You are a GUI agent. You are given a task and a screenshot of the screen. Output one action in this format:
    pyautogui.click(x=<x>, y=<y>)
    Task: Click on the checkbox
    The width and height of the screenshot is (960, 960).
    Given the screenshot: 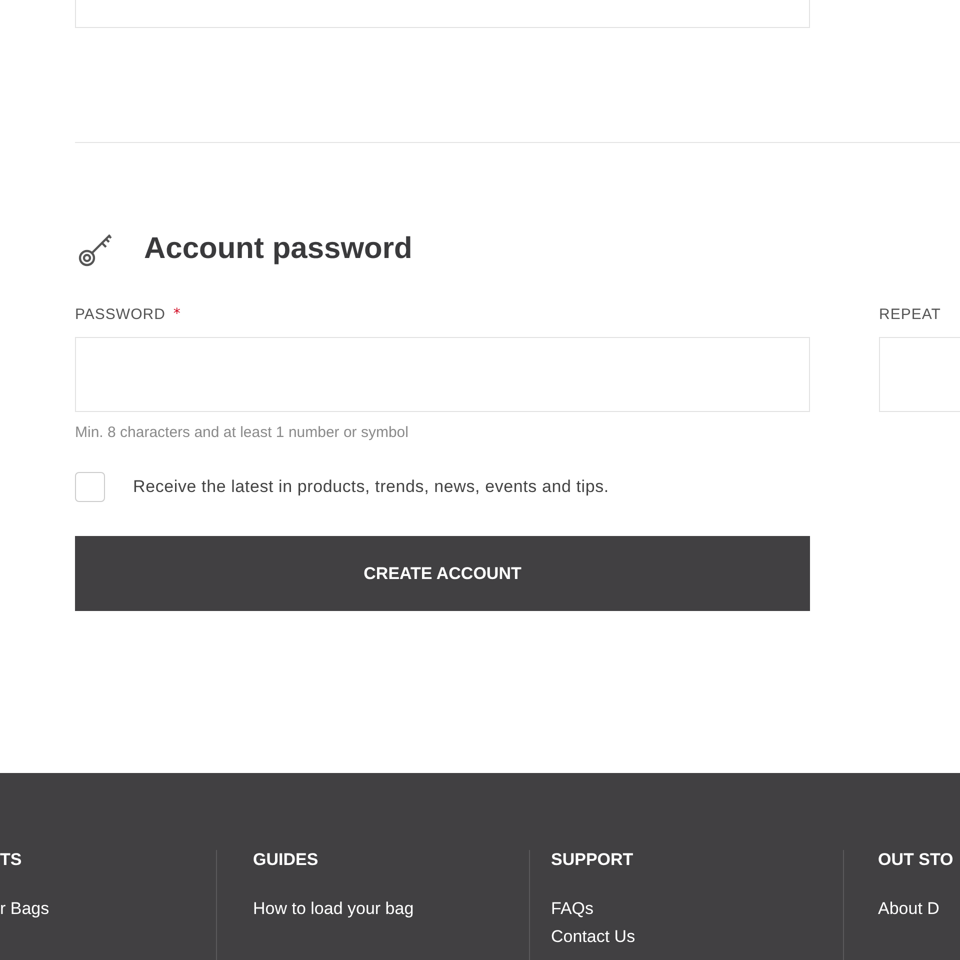 What is the action you would take?
    pyautogui.click(x=90, y=487)
    